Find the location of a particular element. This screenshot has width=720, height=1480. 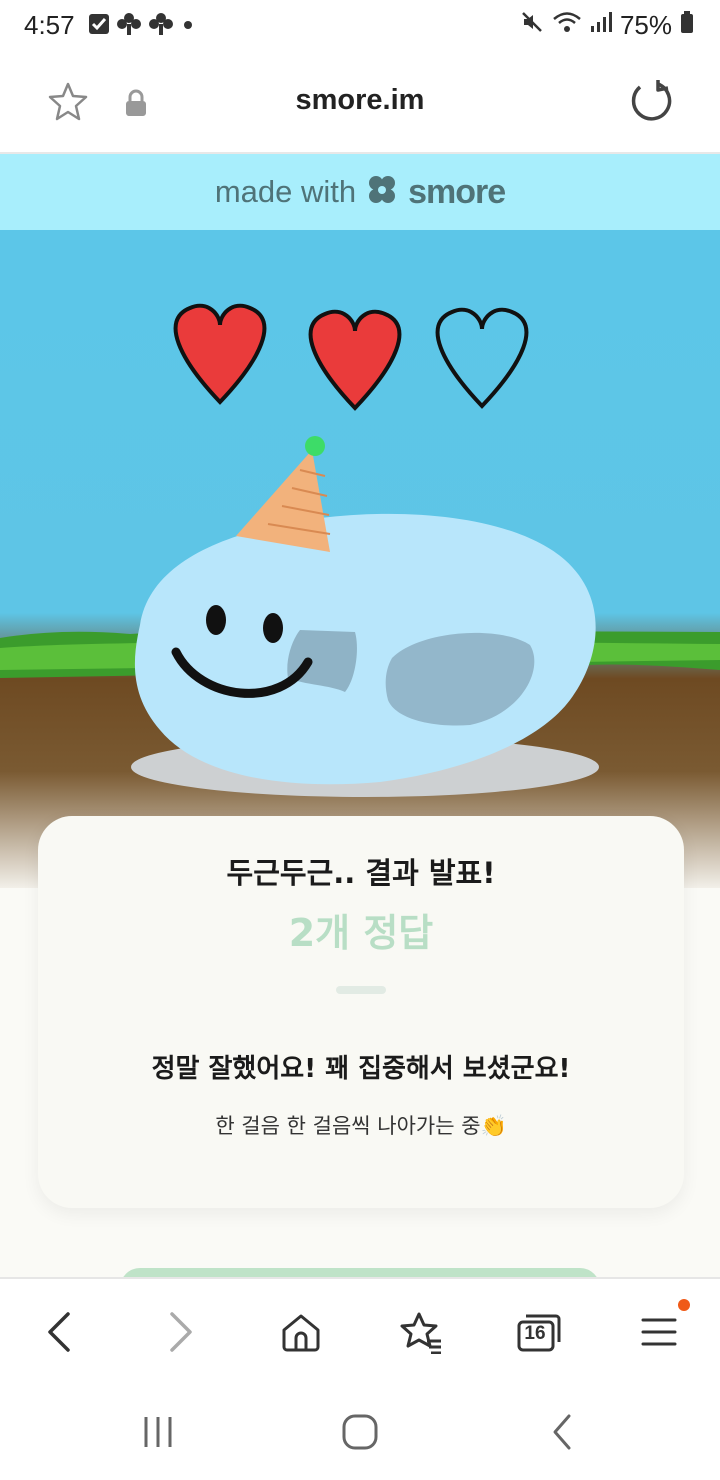

back-icon is located at coordinates (59, 1332).